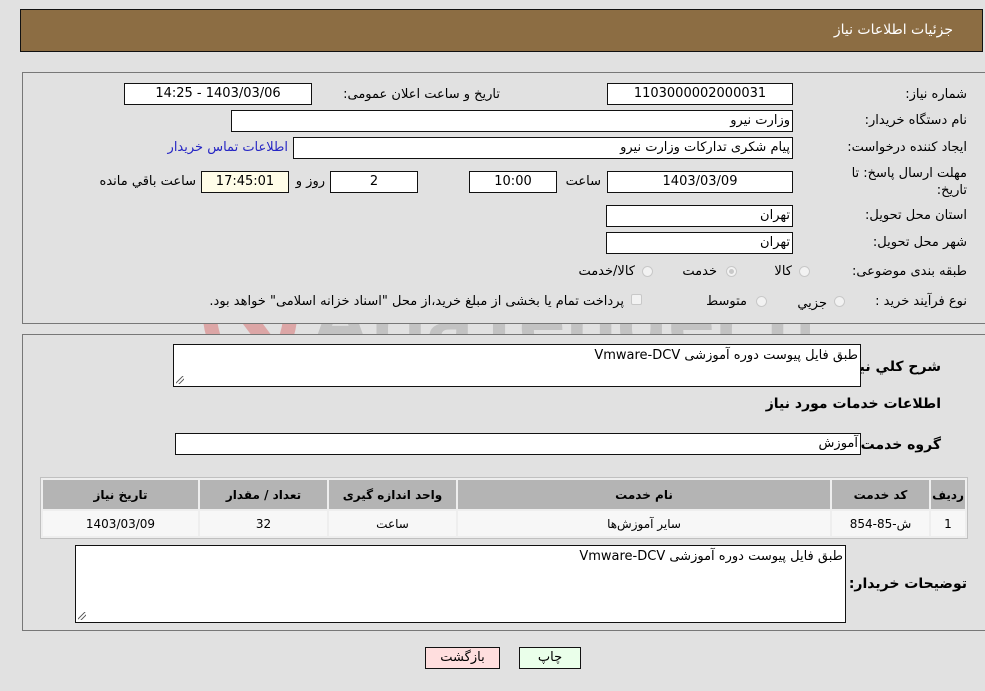  Describe the element at coordinates (731, 271) in the screenshot. I see `category-service-radio` at that location.